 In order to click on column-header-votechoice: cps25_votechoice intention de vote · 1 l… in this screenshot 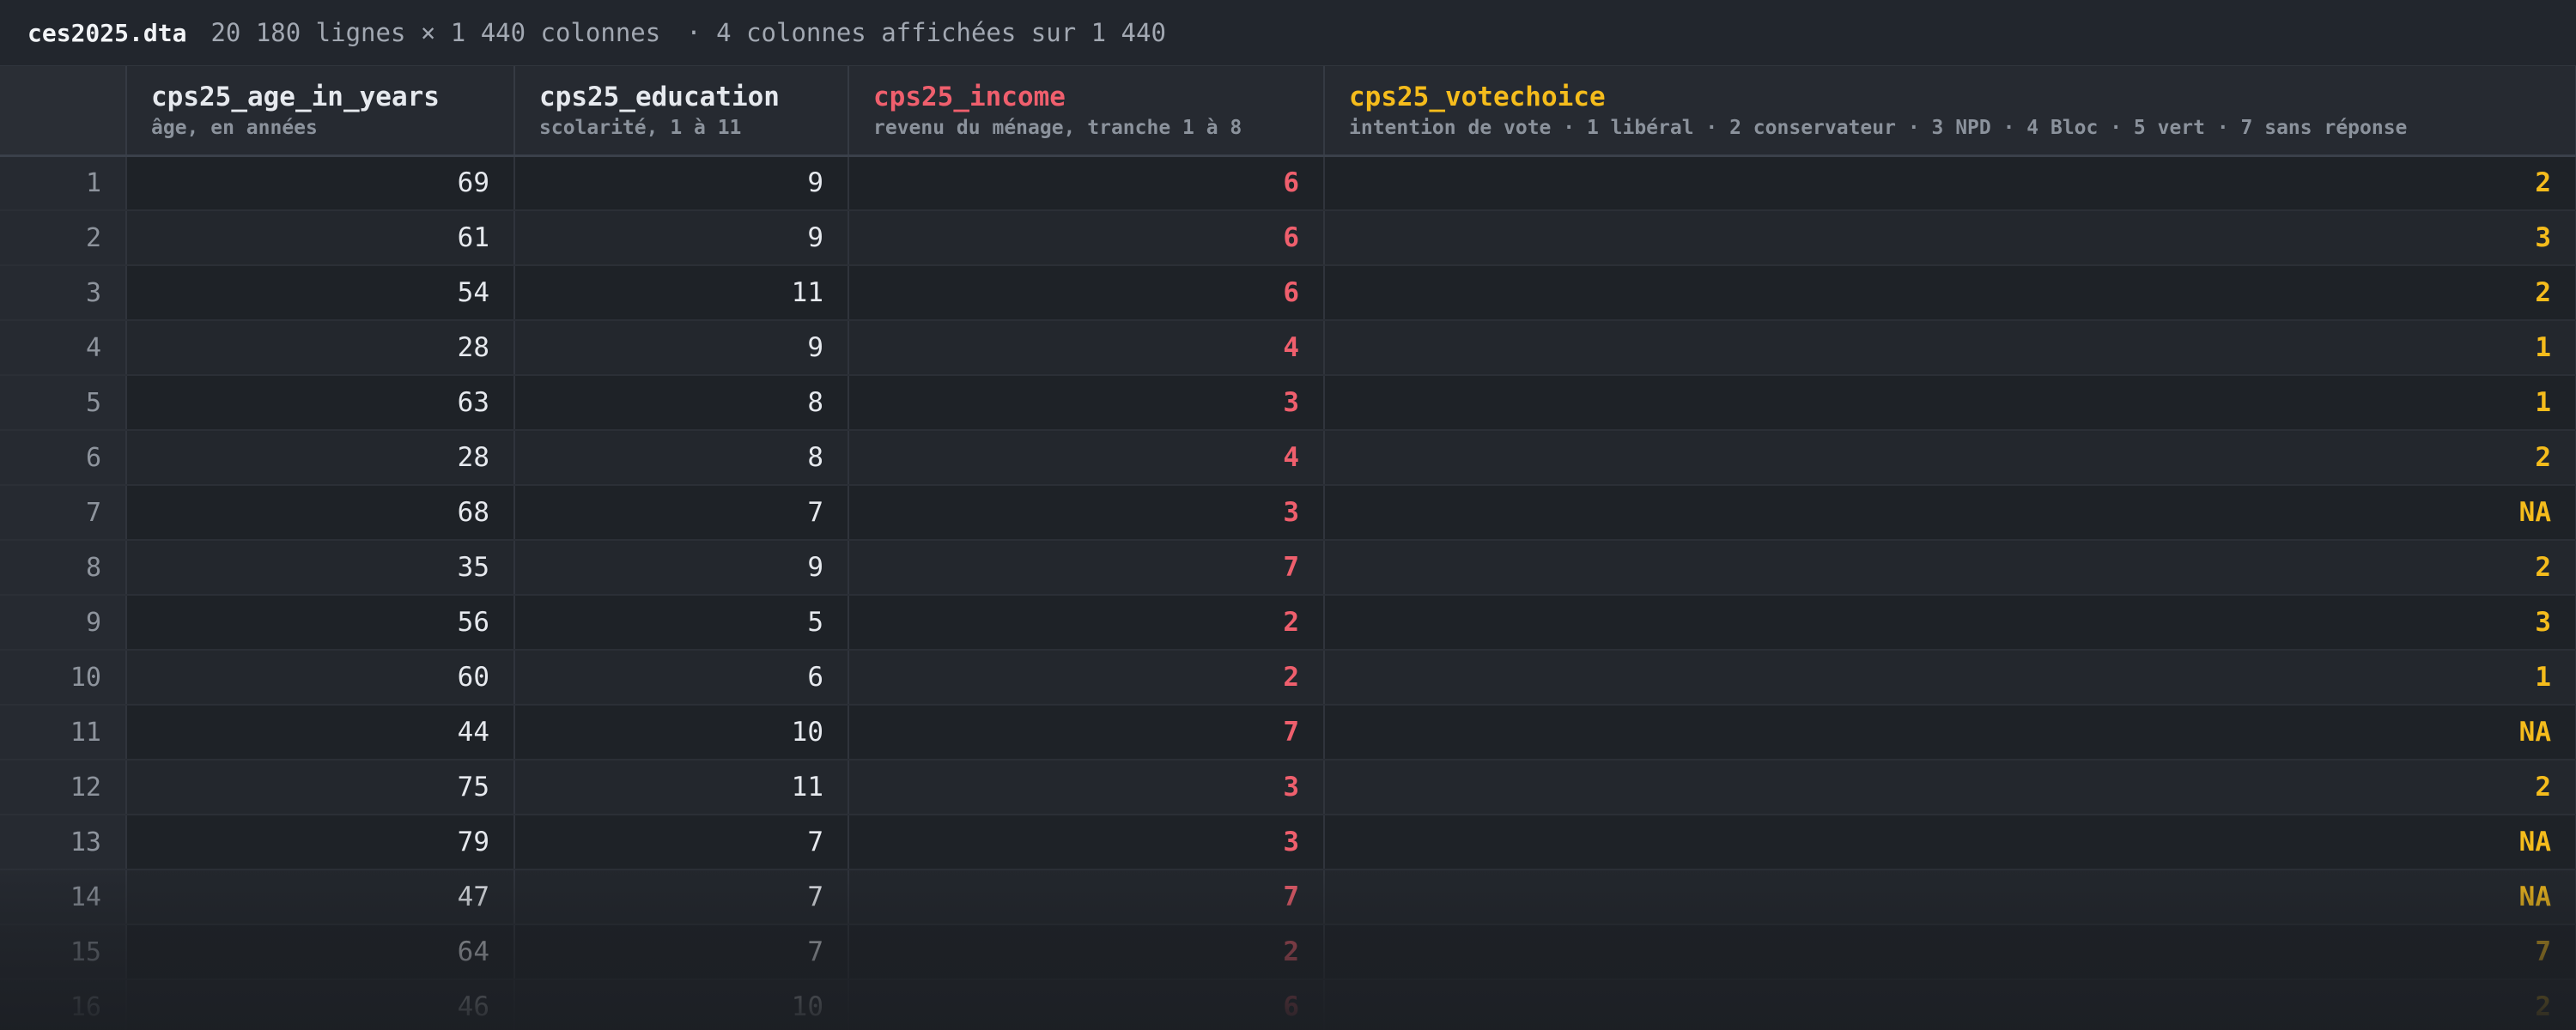, I will do `click(1950, 111)`.